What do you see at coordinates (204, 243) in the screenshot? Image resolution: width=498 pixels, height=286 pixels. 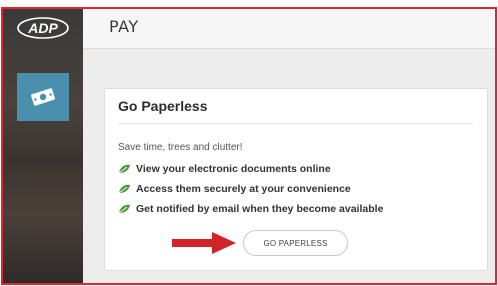 I see `red-arrow-icon` at bounding box center [204, 243].